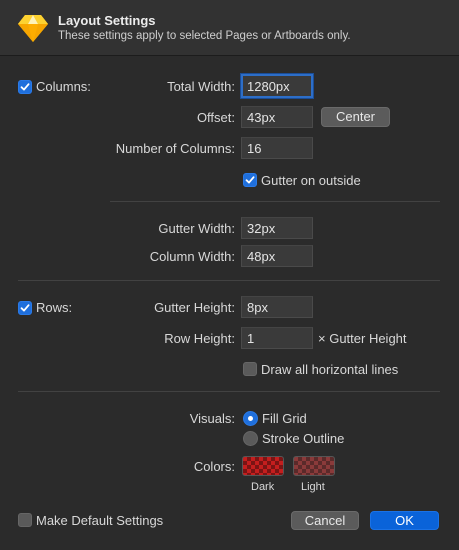 This screenshot has width=459, height=550. Describe the element at coordinates (201, 86) in the screenshot. I see `total-width-label: Total Width:` at that location.